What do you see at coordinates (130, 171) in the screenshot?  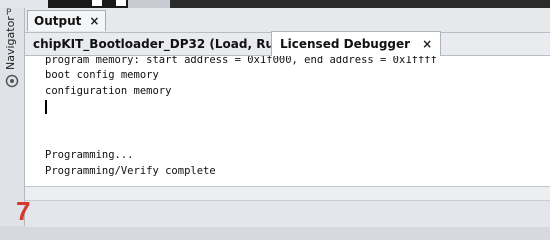 I see `console-line: Programming/Verify complete` at bounding box center [130, 171].